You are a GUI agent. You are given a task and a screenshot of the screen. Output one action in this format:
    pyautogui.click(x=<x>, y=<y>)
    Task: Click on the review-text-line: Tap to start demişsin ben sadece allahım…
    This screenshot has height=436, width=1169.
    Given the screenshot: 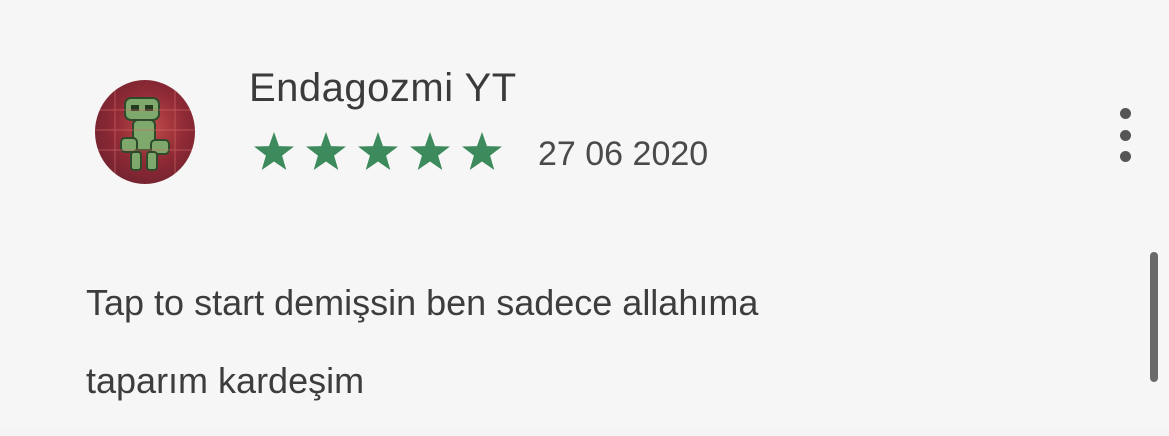 What is the action you would take?
    pyautogui.click(x=422, y=302)
    